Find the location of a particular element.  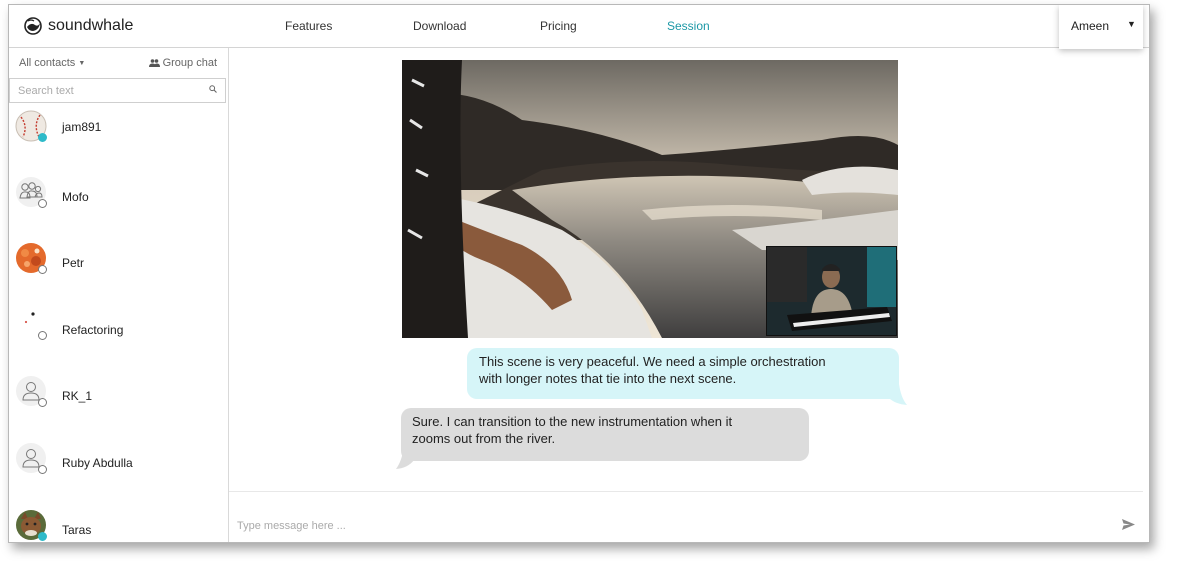

contact-name: Taras is located at coordinates (77, 530).